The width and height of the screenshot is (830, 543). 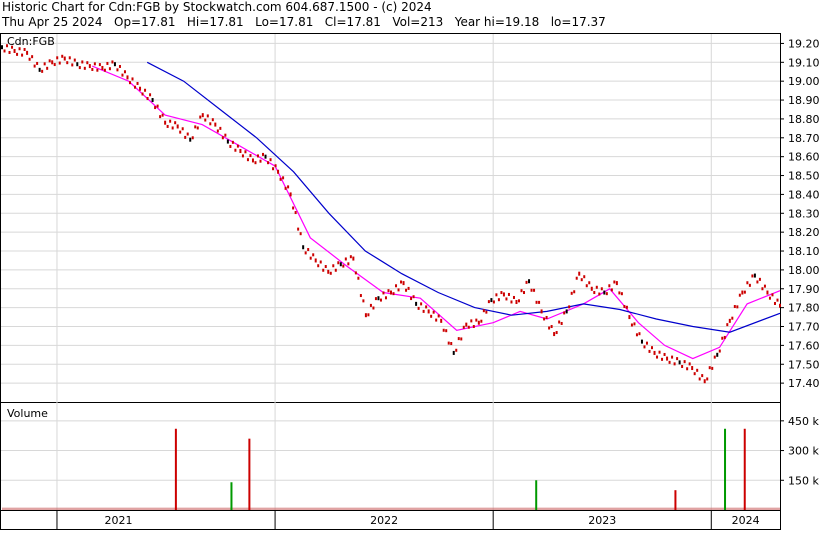 What do you see at coordinates (391, 508) in the screenshot?
I see `volume-baseline-bars` at bounding box center [391, 508].